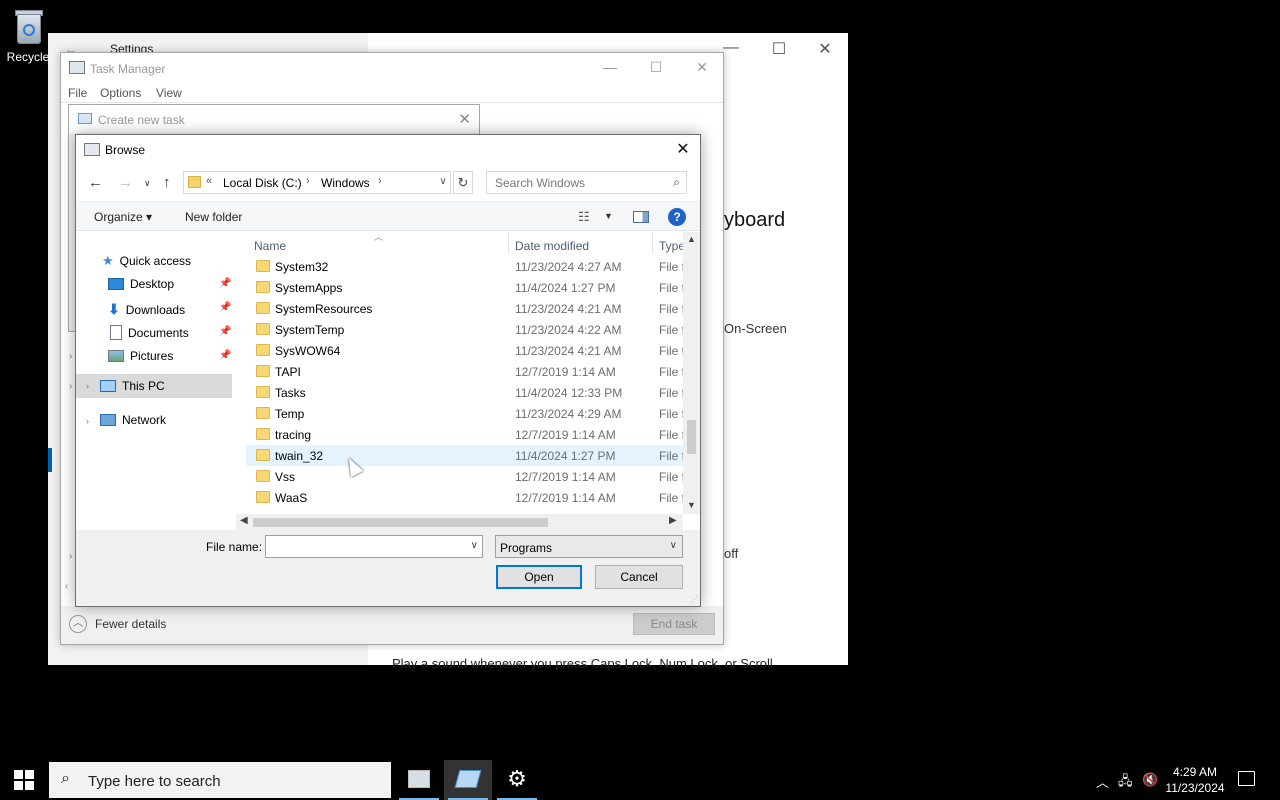 Image resolution: width=1280 pixels, height=800 pixels. I want to click on scroll-left-icon: ‹, so click(66, 586).